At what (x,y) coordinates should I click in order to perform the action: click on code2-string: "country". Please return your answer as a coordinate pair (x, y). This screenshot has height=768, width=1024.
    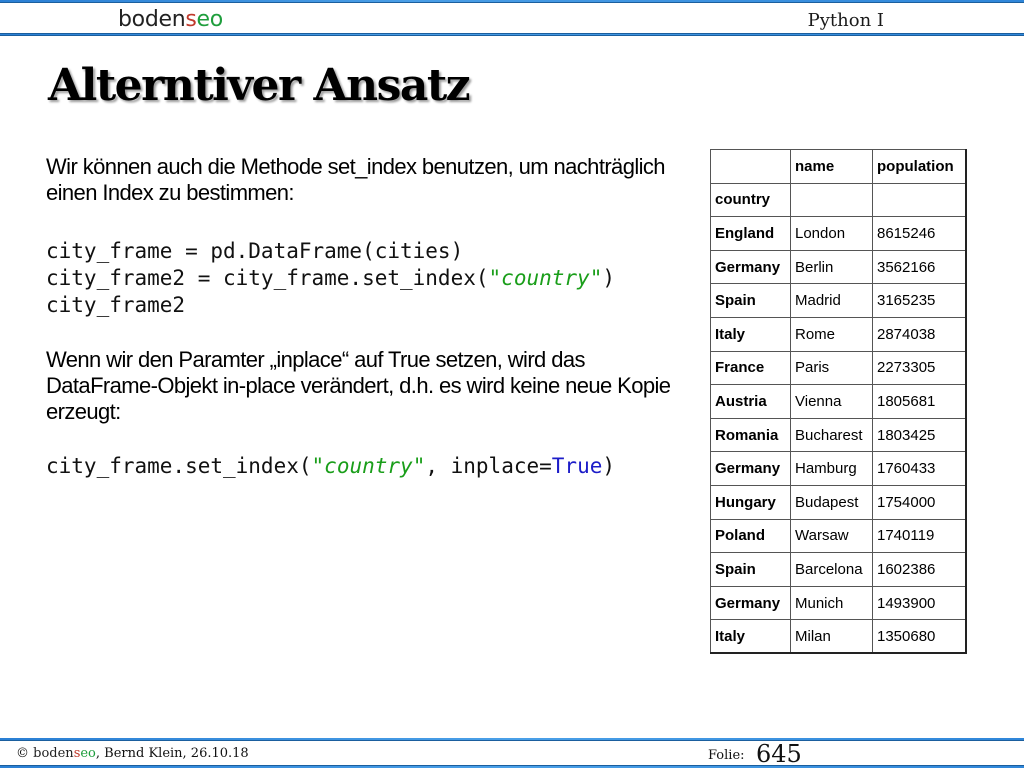
    Looking at the image, I should click on (368, 466).